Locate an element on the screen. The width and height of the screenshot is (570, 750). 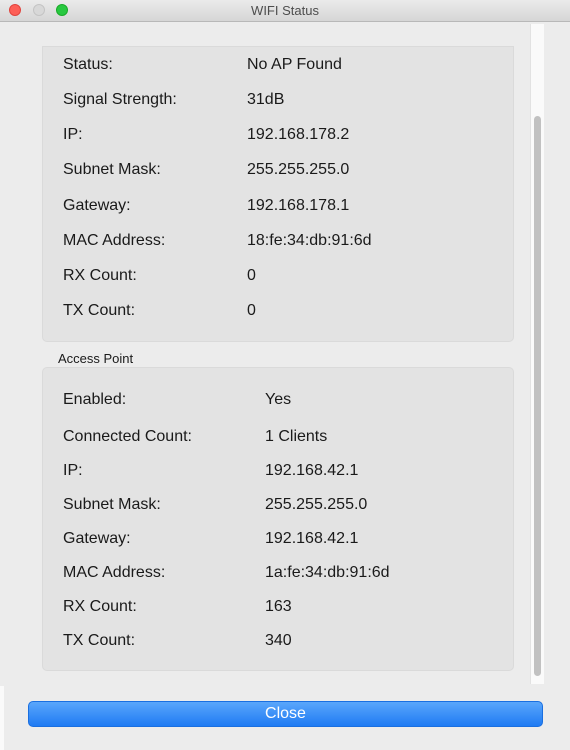
ap-rx-count-value: 163 is located at coordinates (278, 606).